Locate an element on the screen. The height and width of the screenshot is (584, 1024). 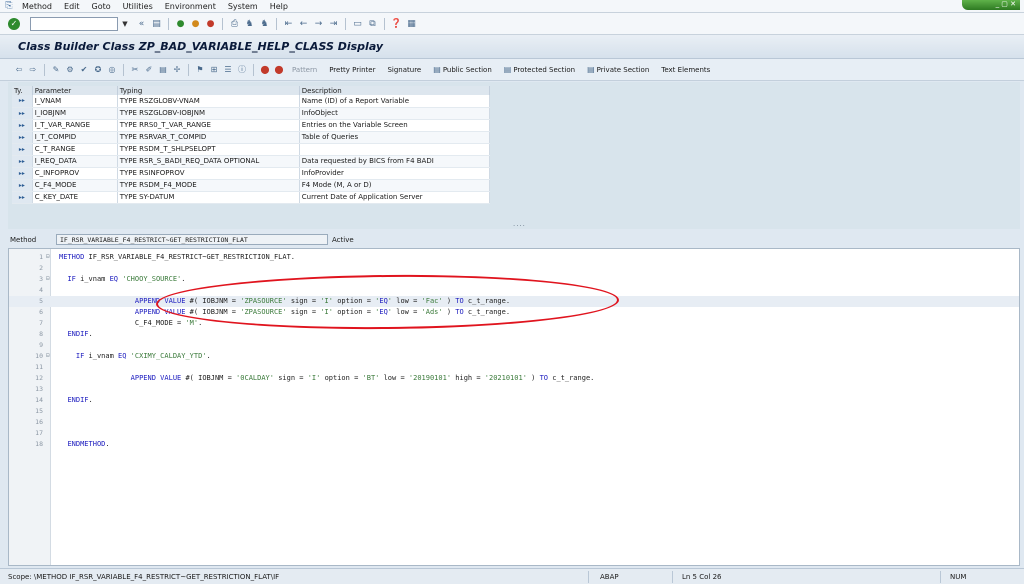
parameter-name: C_KEY_DATE is located at coordinates (75, 197).